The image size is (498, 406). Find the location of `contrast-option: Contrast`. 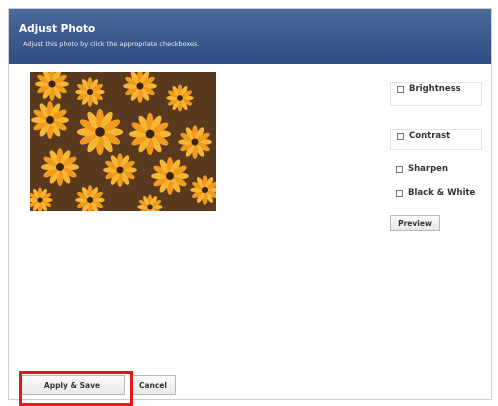

contrast-option: Contrast is located at coordinates (436, 139).